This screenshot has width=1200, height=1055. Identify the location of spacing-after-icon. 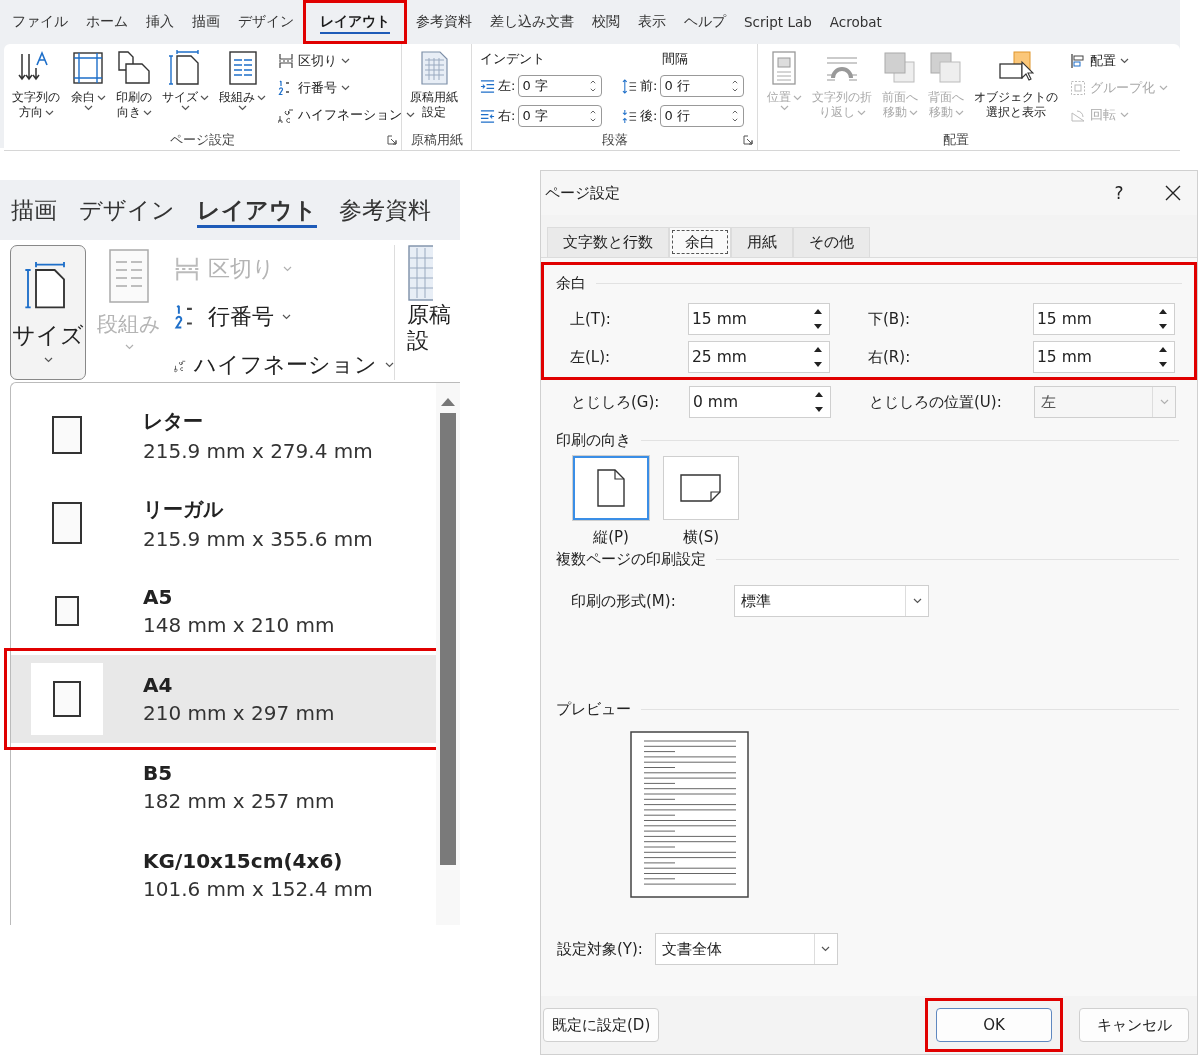
(629, 116).